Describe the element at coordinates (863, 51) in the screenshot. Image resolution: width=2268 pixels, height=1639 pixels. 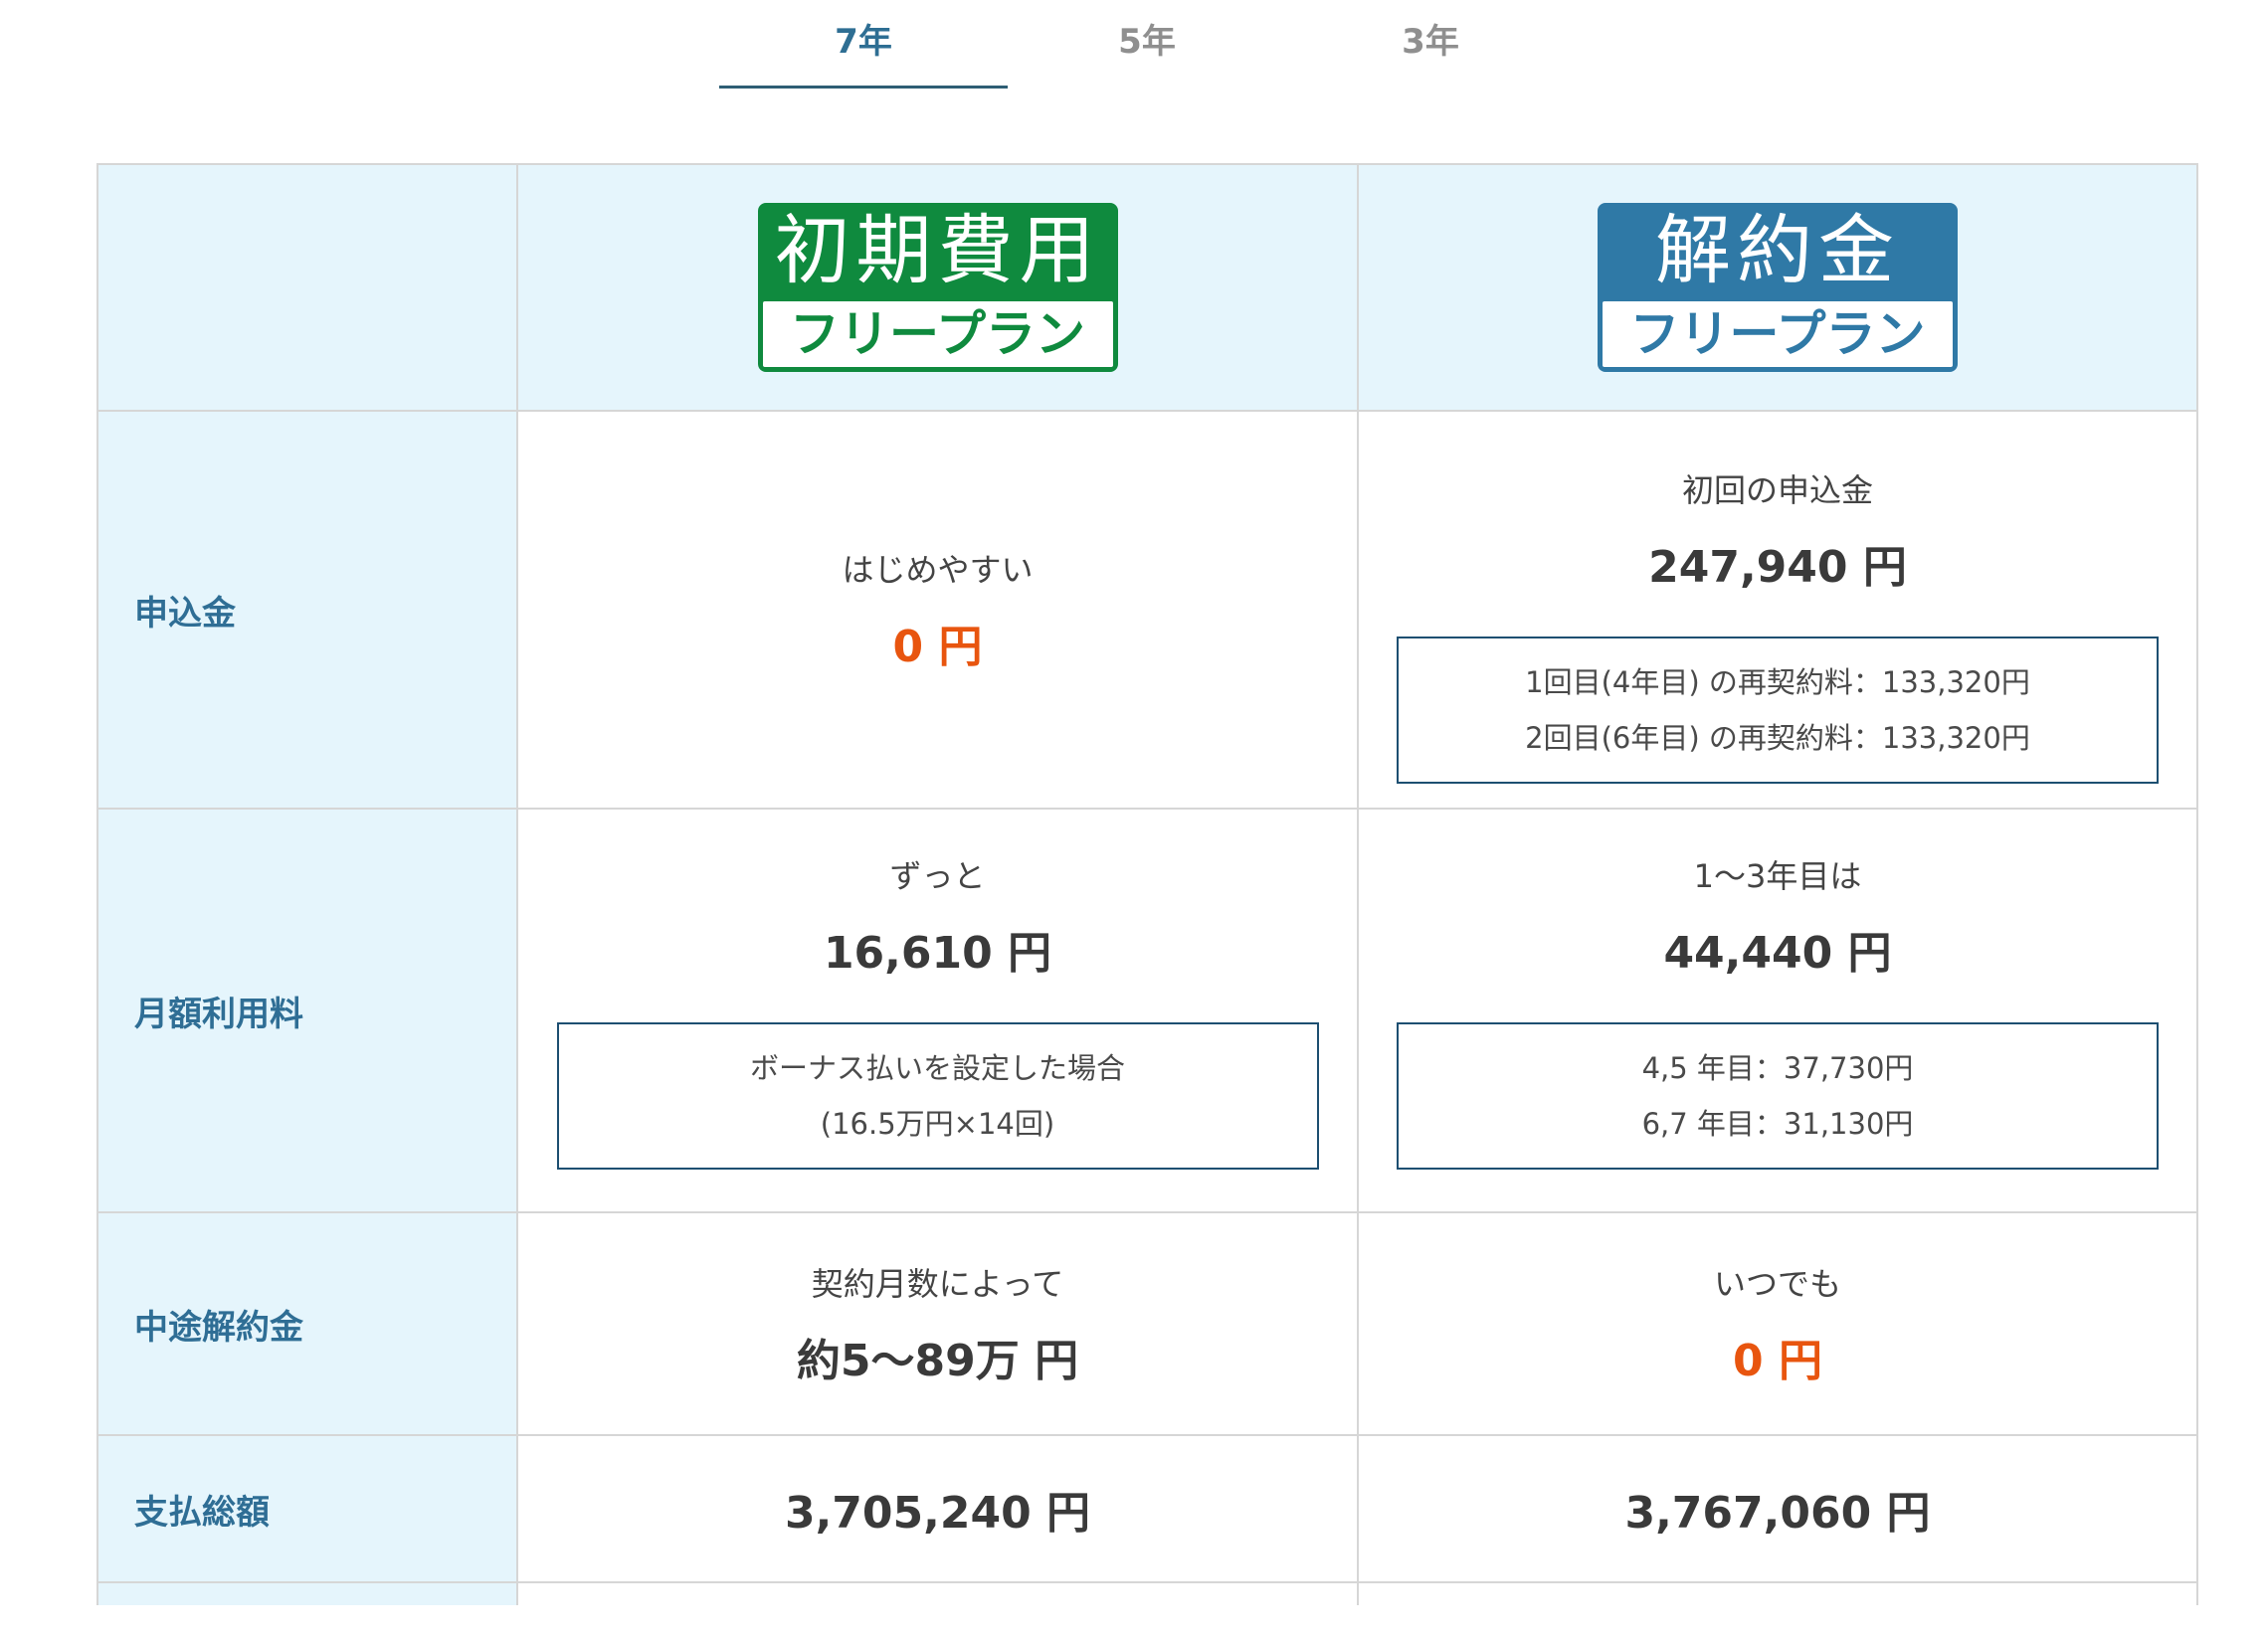
I see `tab-7-years: 7年` at that location.